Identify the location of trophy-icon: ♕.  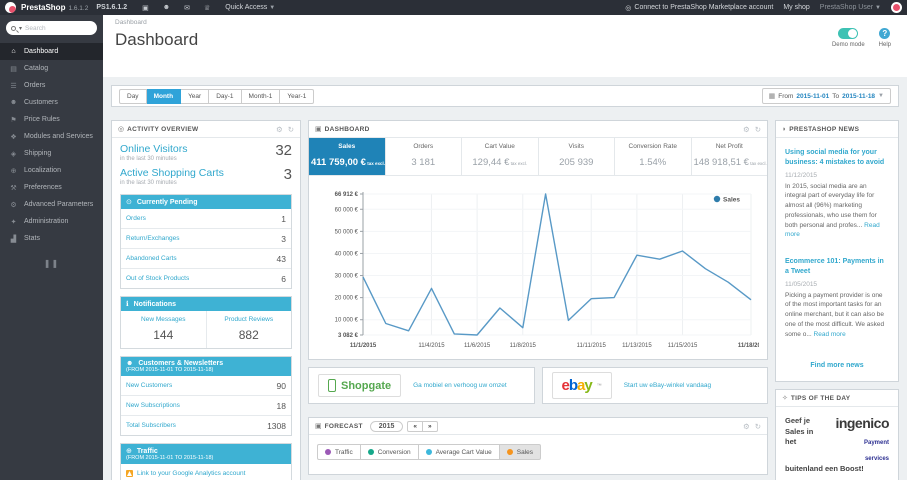
(207, 8).